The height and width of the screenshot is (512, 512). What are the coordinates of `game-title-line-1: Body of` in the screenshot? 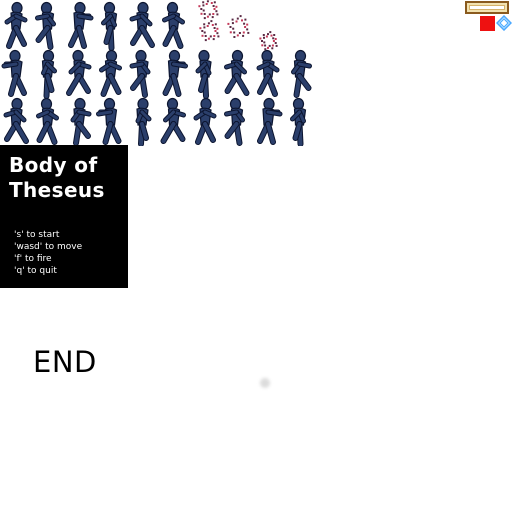 It's located at (53, 165).